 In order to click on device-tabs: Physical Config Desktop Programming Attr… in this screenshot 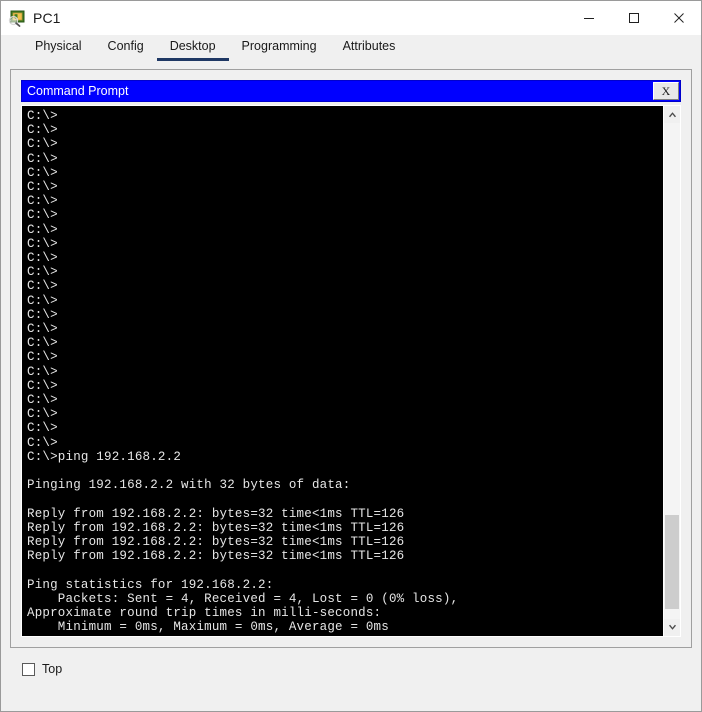, I will do `click(351, 48)`.